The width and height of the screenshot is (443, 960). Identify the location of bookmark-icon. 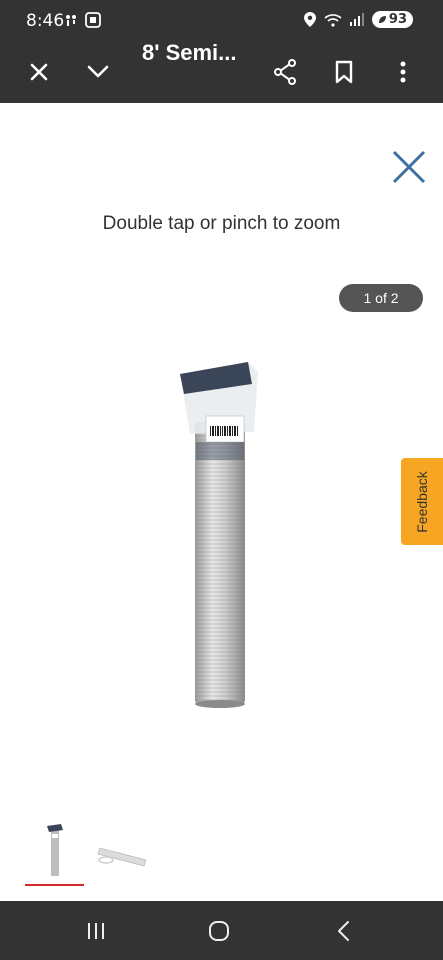
(344, 72).